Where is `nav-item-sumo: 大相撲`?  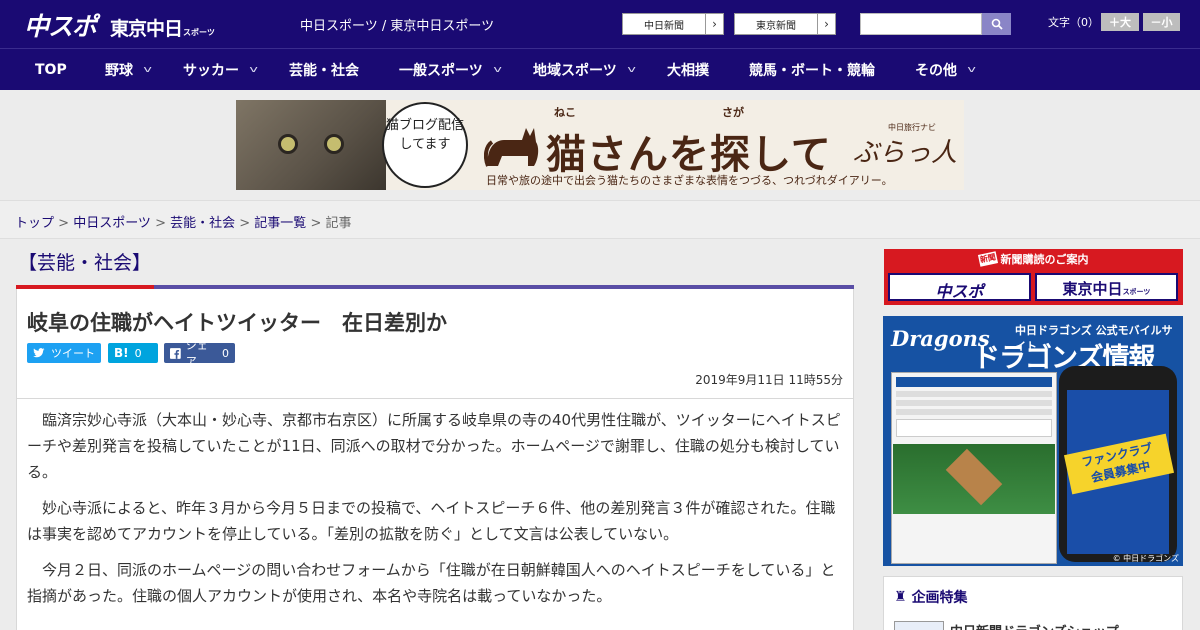 nav-item-sumo: 大相撲 is located at coordinates (688, 69).